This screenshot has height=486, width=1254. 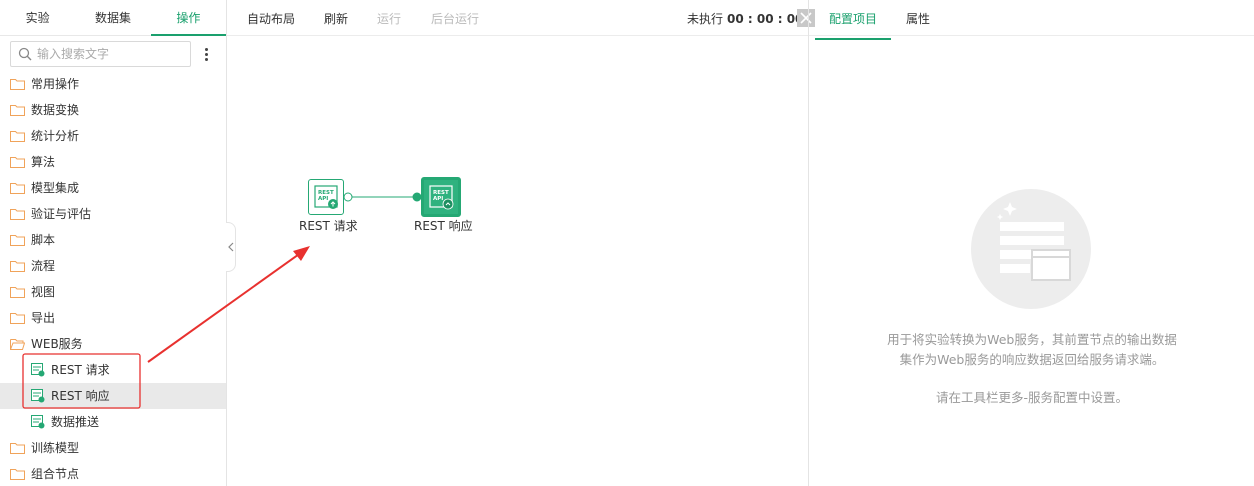 What do you see at coordinates (55, 474) in the screenshot?
I see `folder-label: 组合节点` at bounding box center [55, 474].